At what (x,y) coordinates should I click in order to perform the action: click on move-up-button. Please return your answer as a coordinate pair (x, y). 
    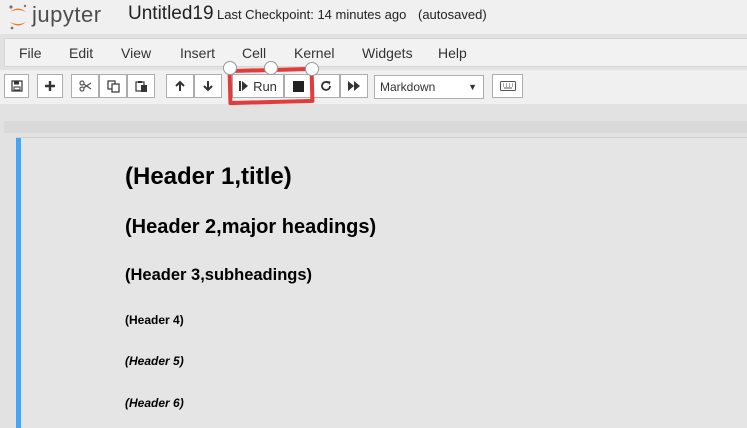
    Looking at the image, I should click on (180, 86).